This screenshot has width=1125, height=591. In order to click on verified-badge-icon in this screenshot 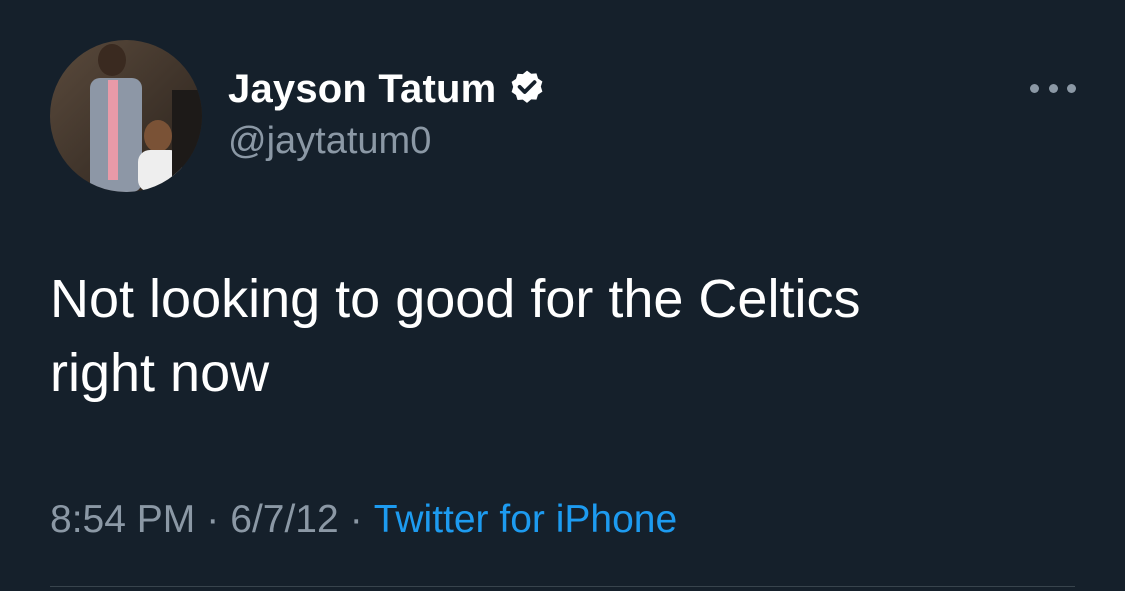, I will do `click(527, 89)`.